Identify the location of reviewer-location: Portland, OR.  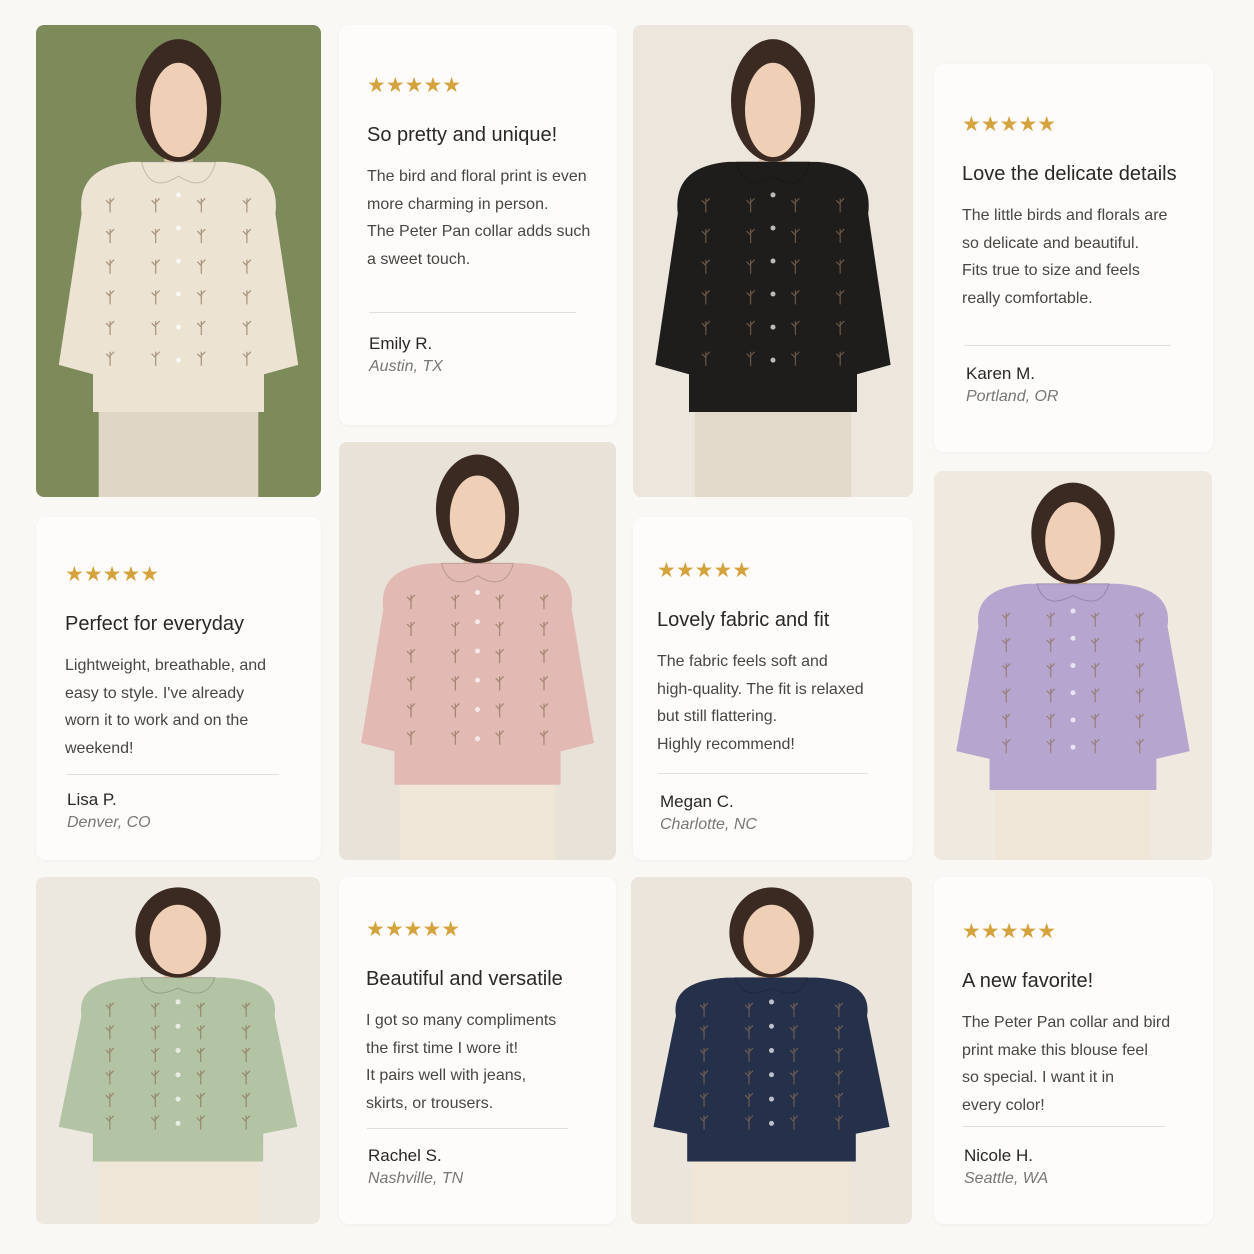
(1012, 396).